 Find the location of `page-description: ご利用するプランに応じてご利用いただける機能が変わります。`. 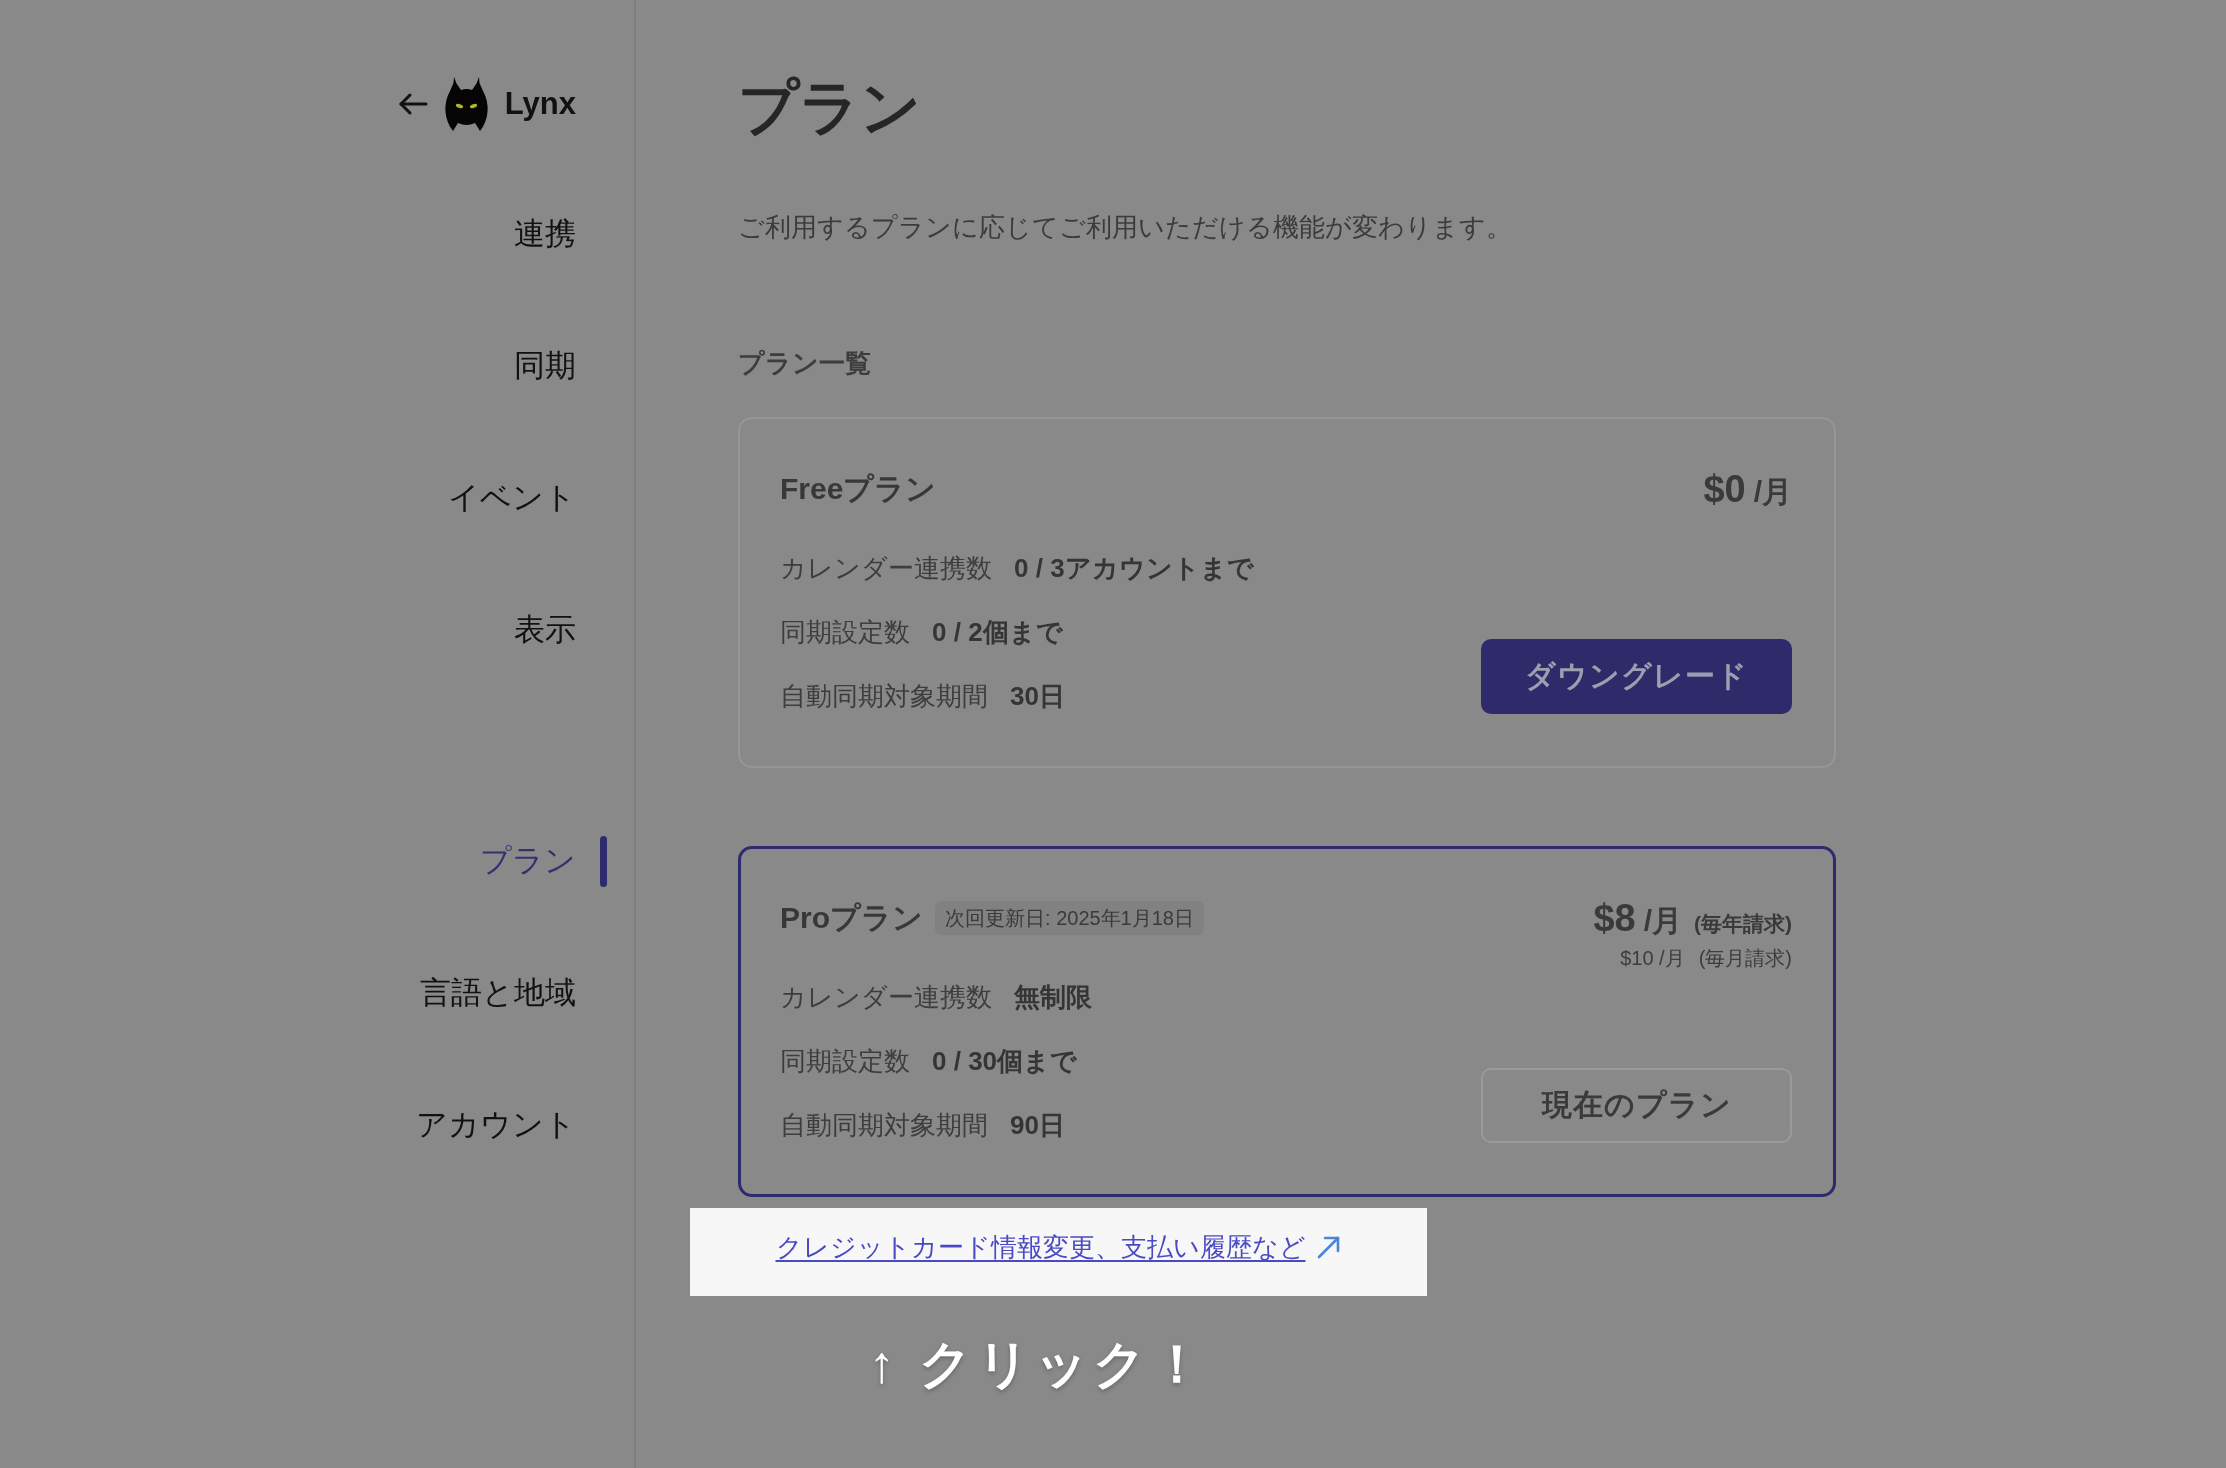

page-description: ご利用するプランに応じてご利用いただける機能が変わります。 is located at coordinates (1125, 227).